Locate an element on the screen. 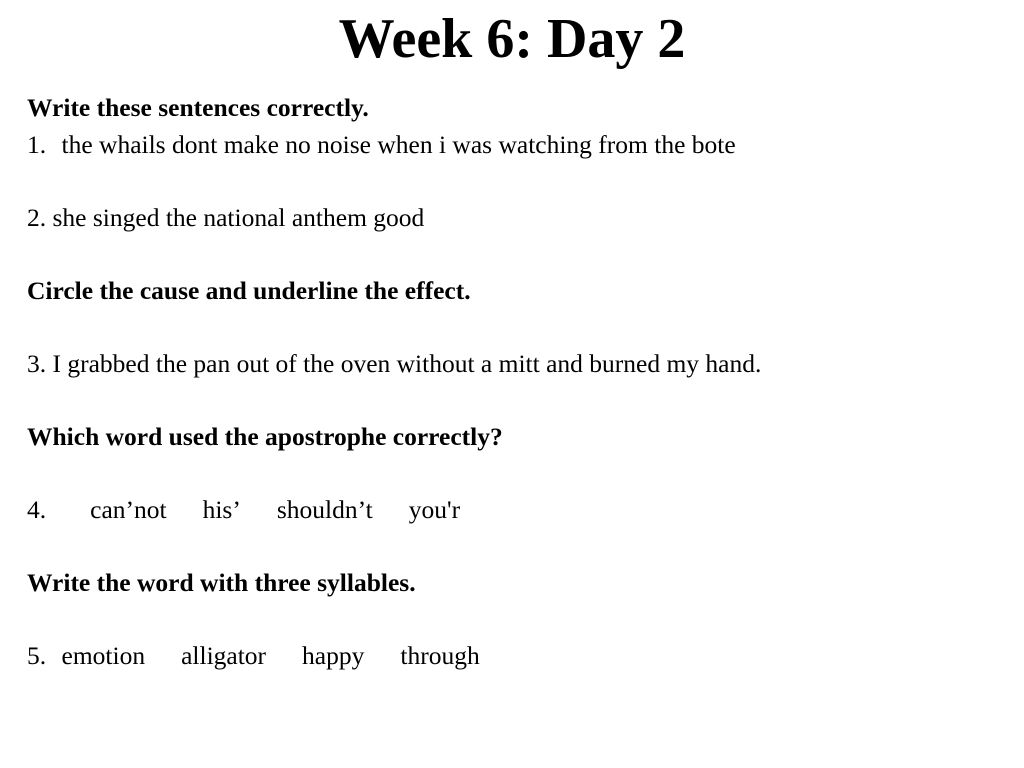  item-5-choice-2: happy is located at coordinates (333, 655).